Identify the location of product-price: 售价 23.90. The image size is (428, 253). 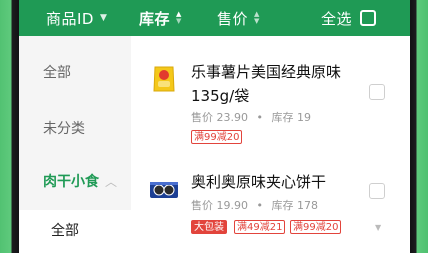
(219, 117).